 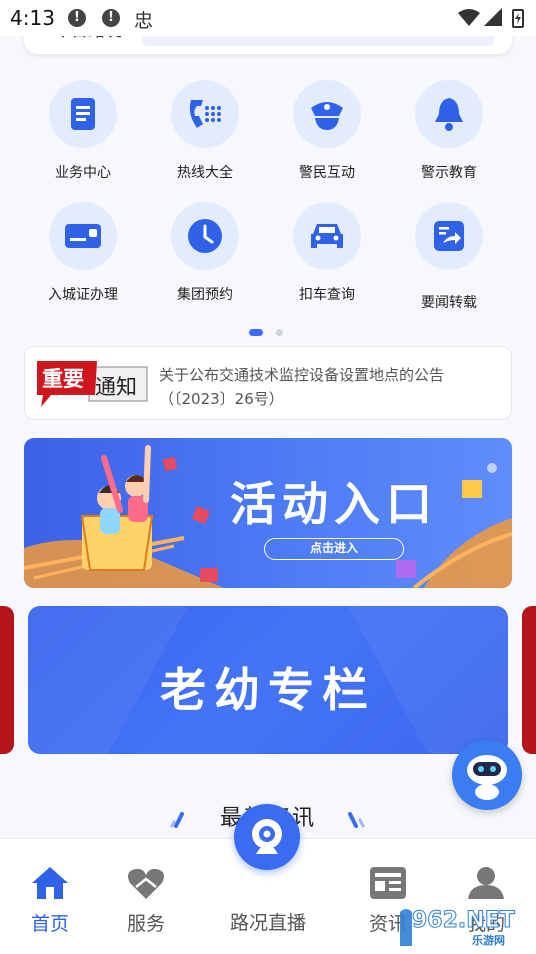 I want to click on service-label: 警示教育, so click(x=449, y=173).